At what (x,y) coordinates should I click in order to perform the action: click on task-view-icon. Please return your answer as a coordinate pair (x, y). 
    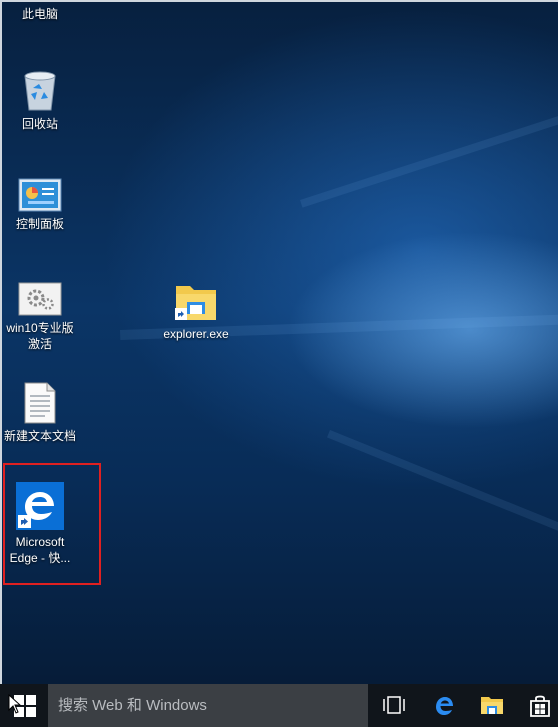
    Looking at the image, I should click on (394, 705).